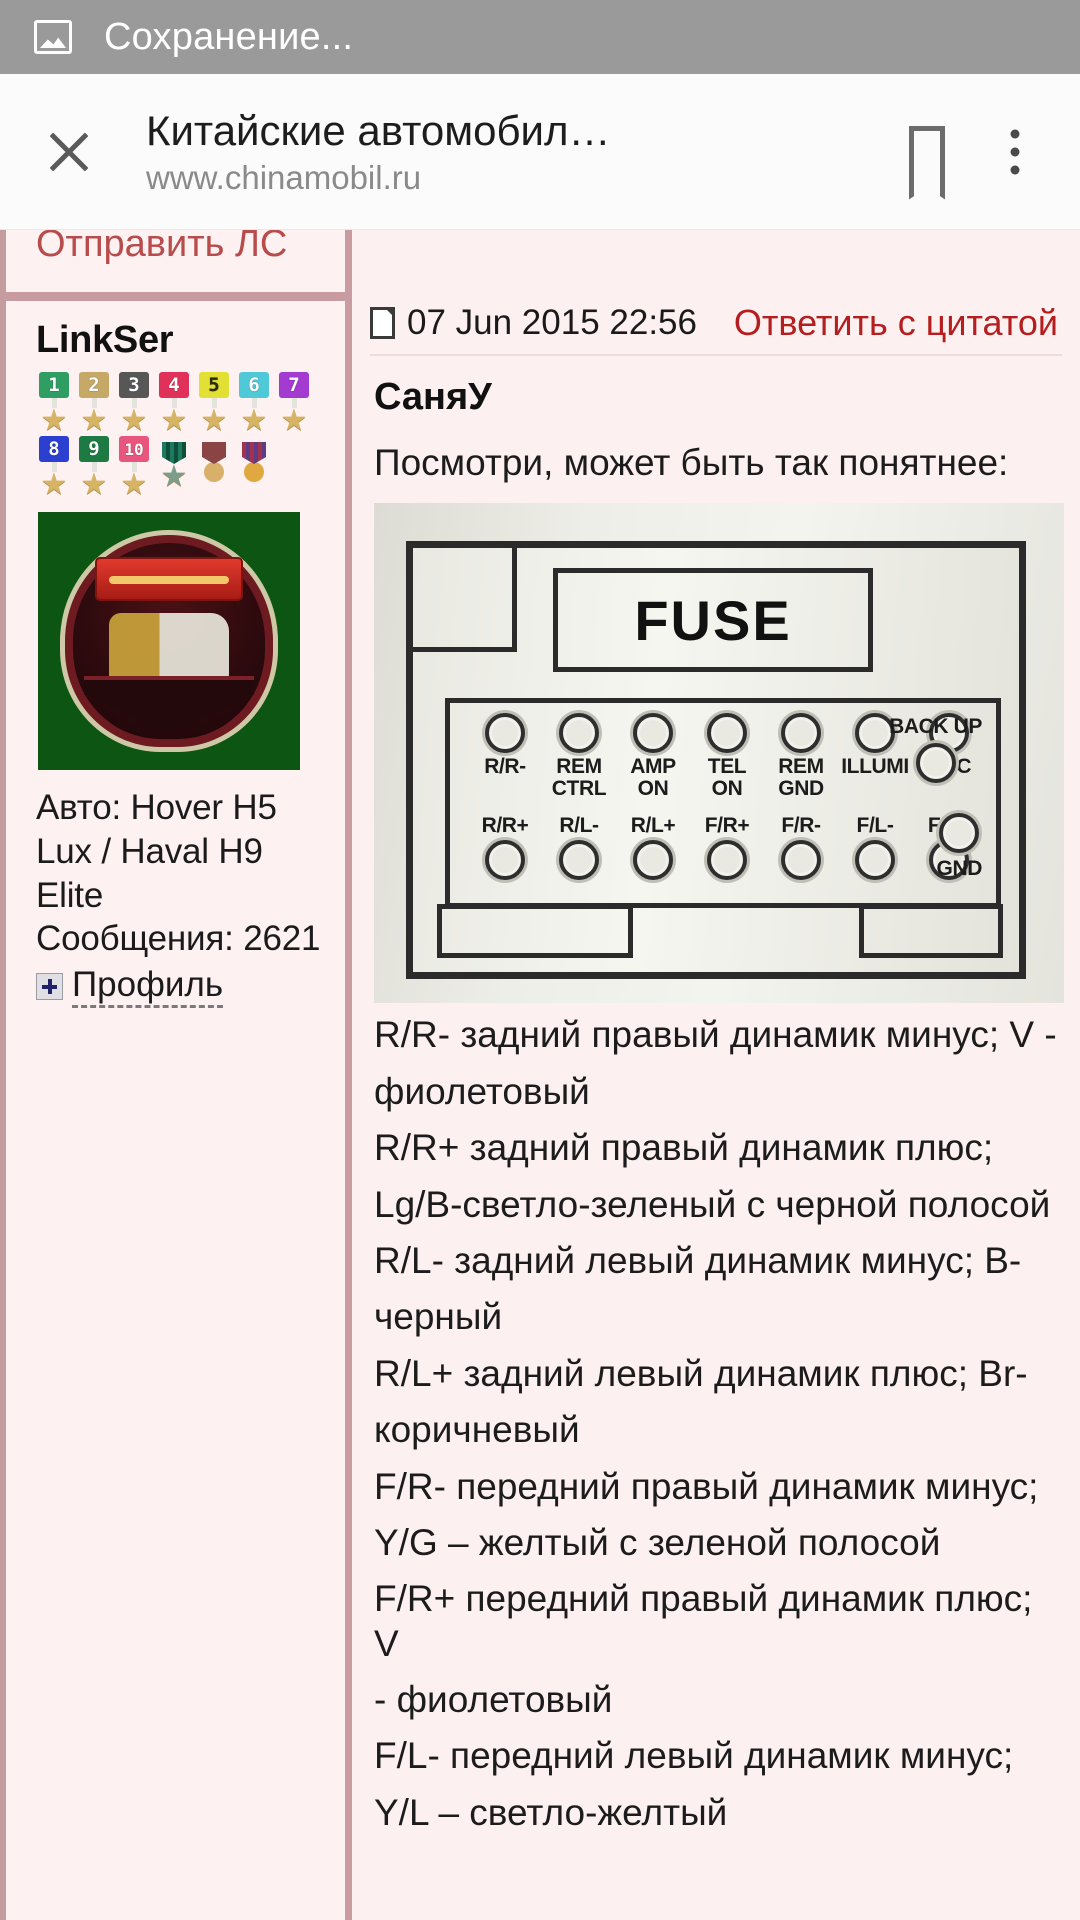 The width and height of the screenshot is (1080, 1920). I want to click on wiring-line: Y/L – светло-желтый, so click(551, 1812).